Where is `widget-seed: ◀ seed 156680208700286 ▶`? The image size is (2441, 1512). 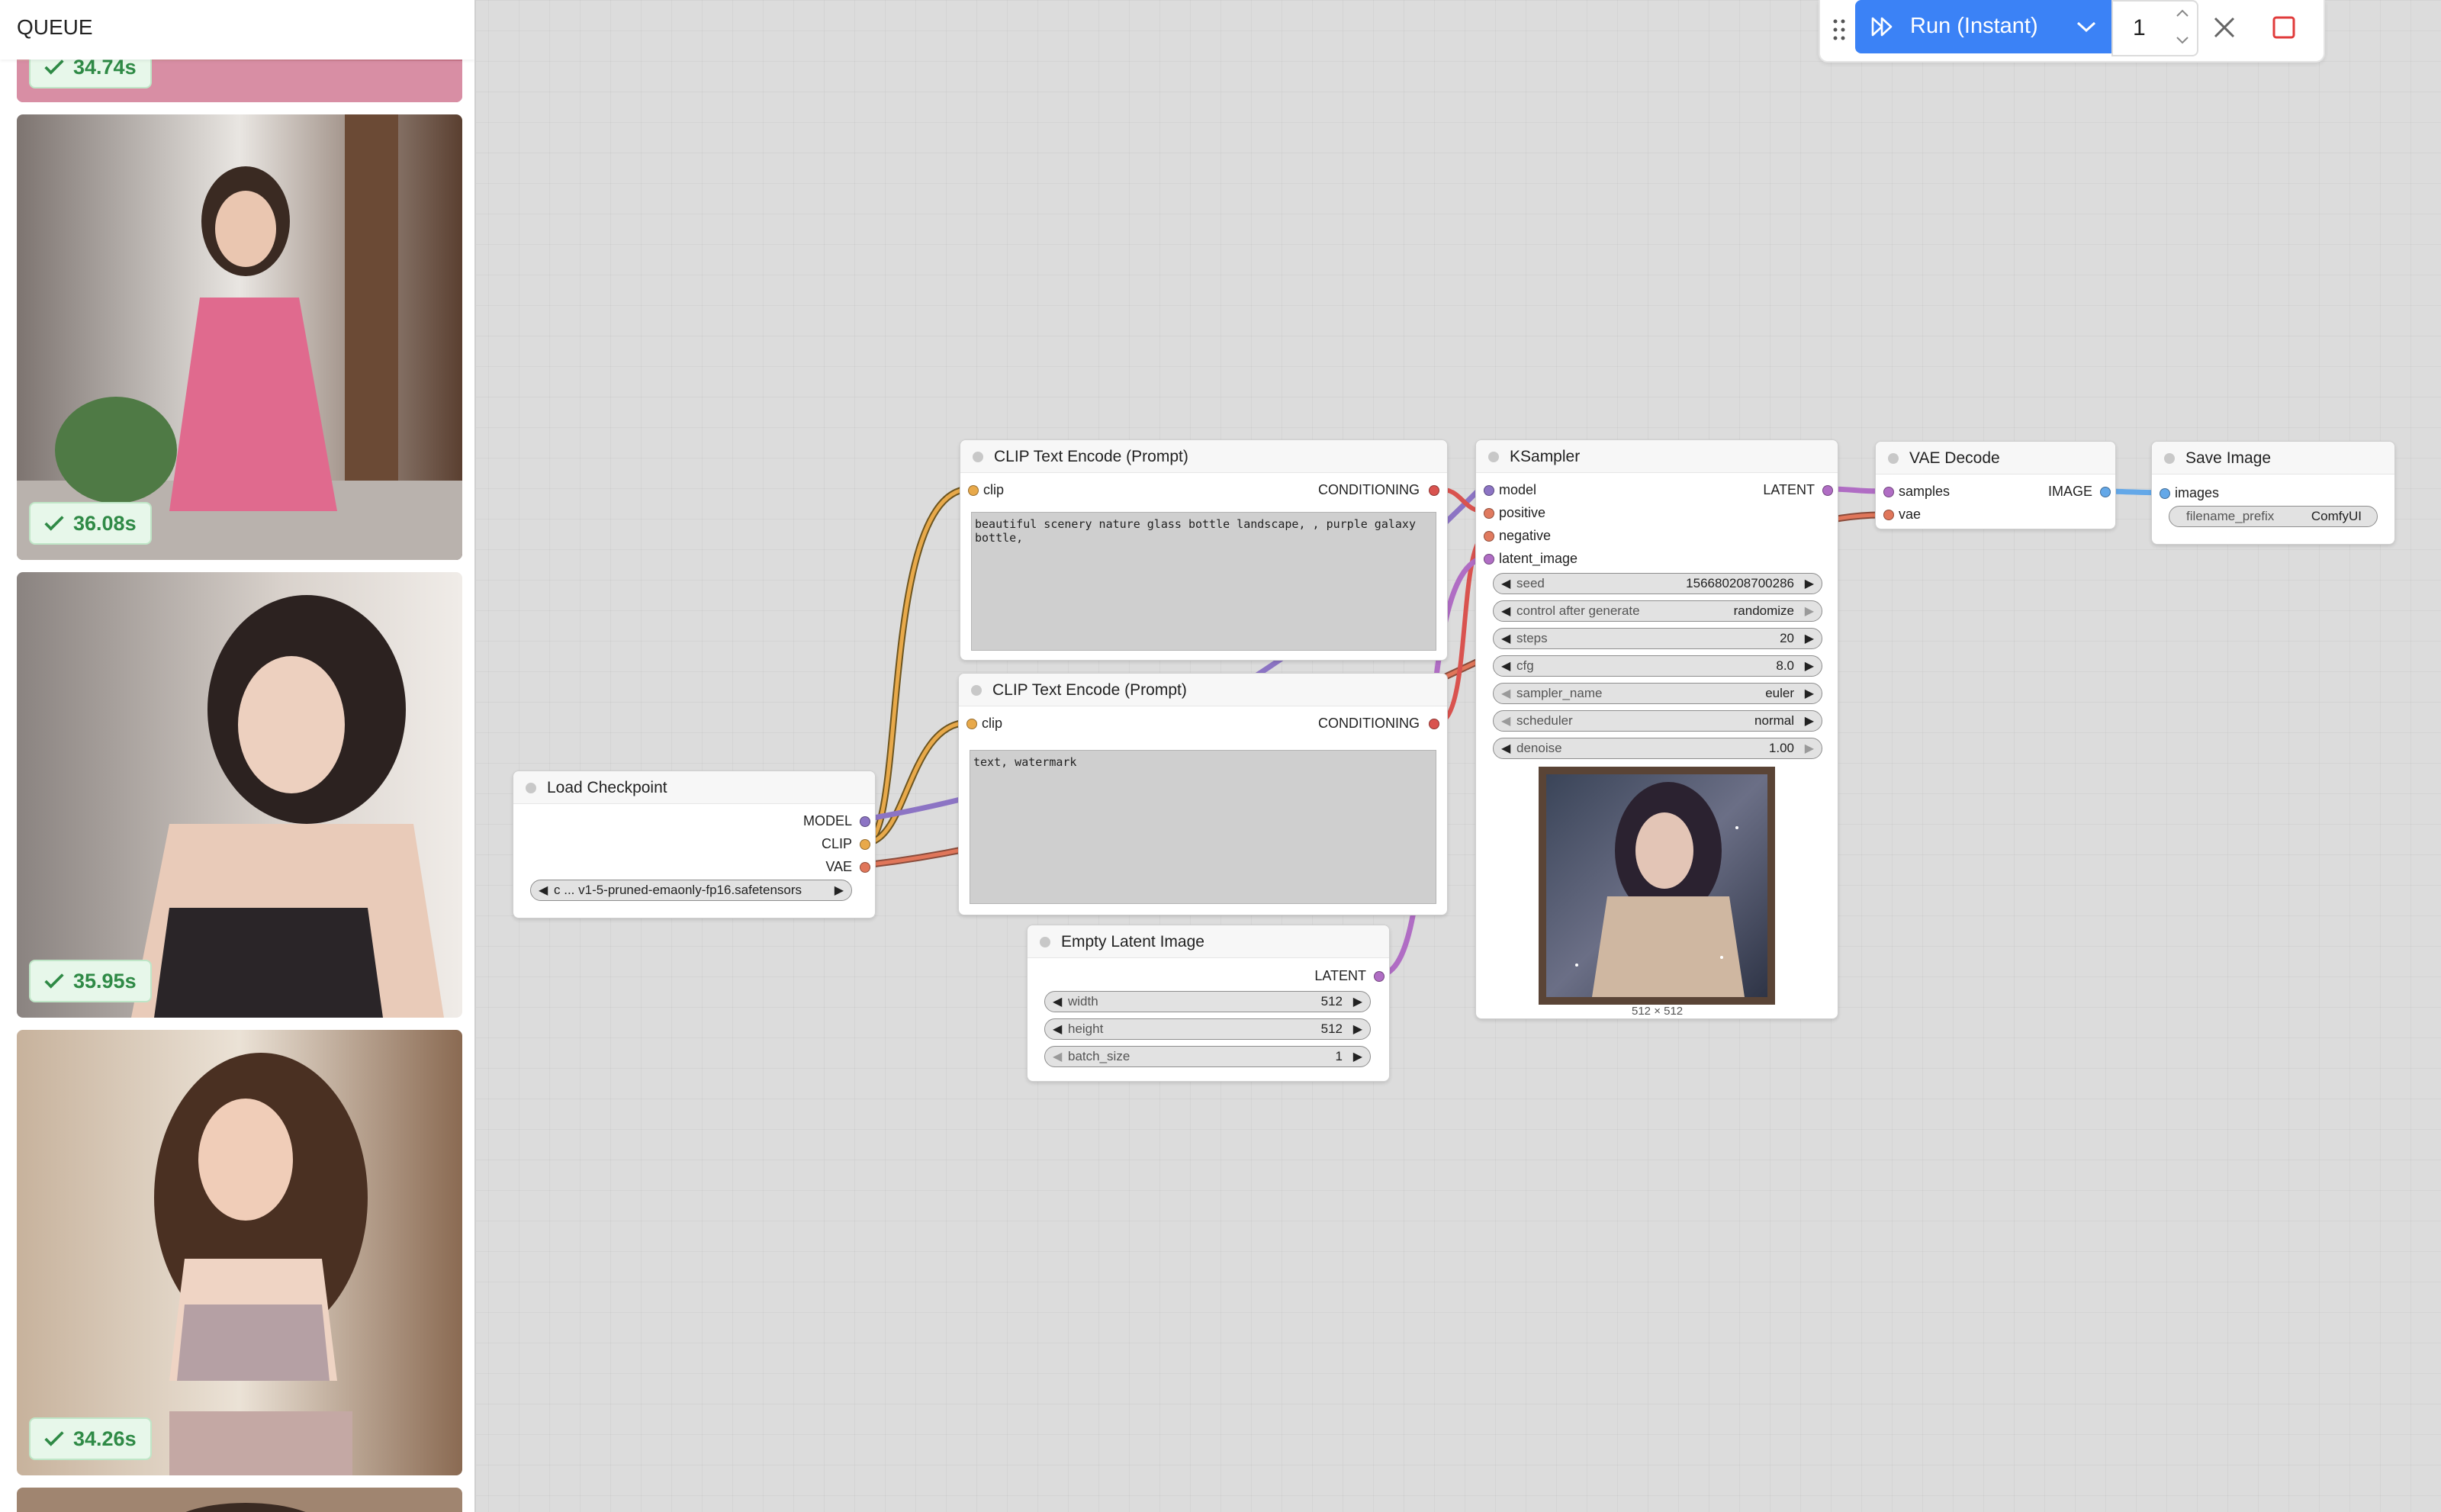
widget-seed: ◀ seed 156680208700286 ▶ is located at coordinates (1657, 584).